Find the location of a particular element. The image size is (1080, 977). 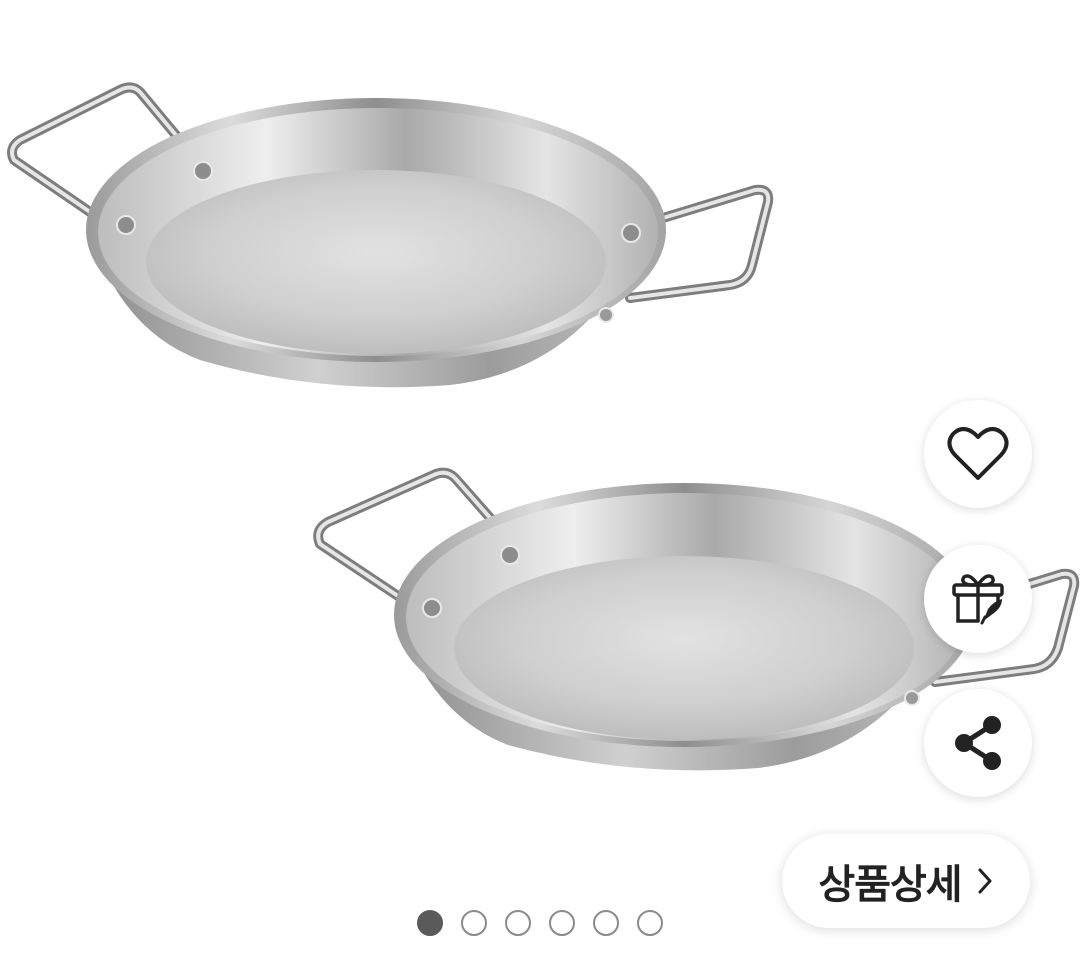

gift-button is located at coordinates (978, 599).